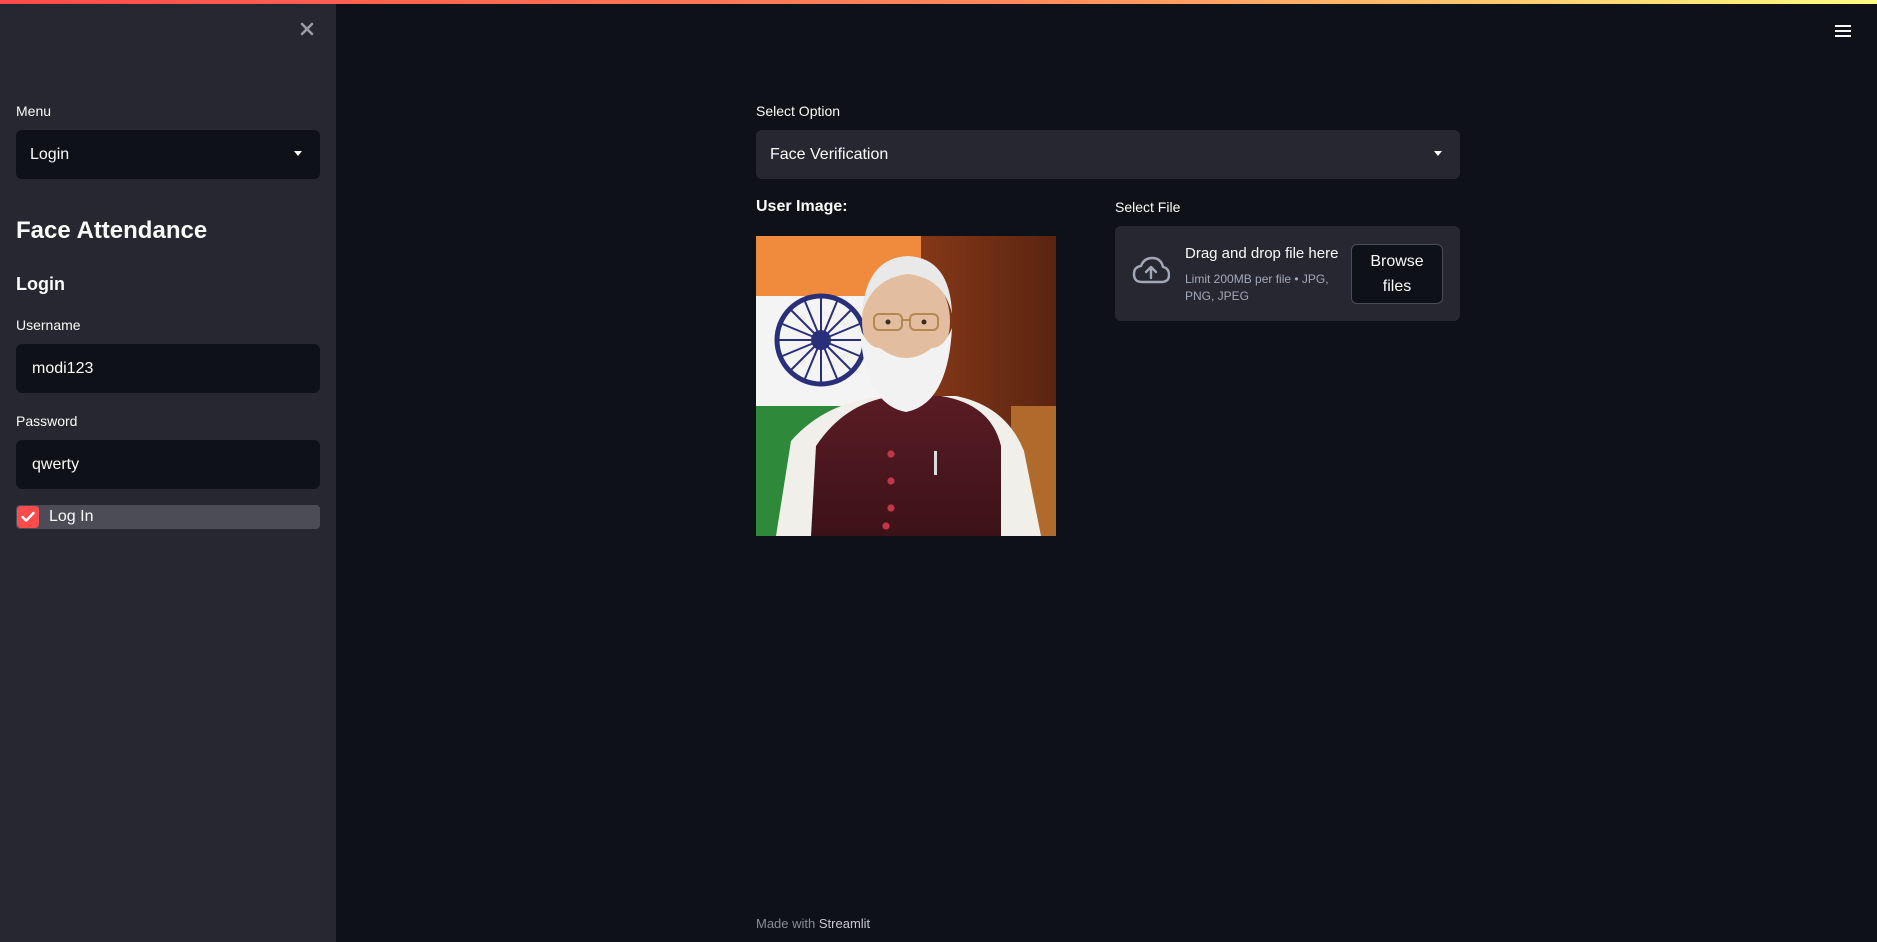 This screenshot has height=942, width=1877. What do you see at coordinates (34, 111) in the screenshot?
I see `menu-label: Menu` at bounding box center [34, 111].